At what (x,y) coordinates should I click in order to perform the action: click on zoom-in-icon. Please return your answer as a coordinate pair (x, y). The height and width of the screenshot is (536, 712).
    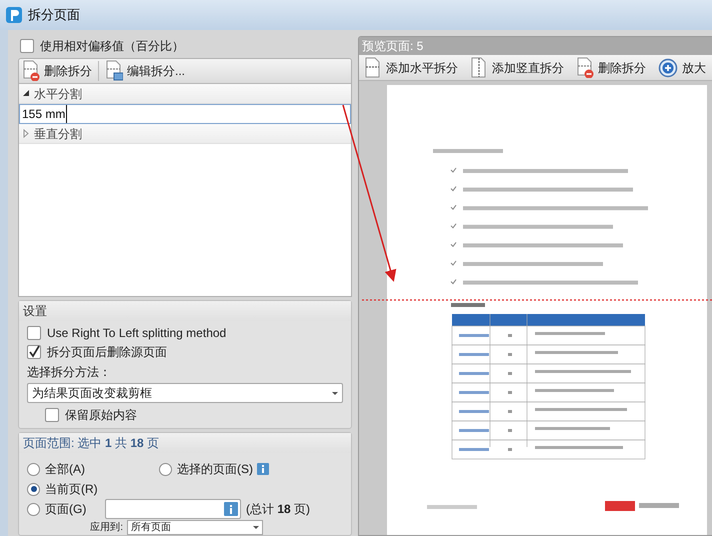
    Looking at the image, I should click on (668, 68).